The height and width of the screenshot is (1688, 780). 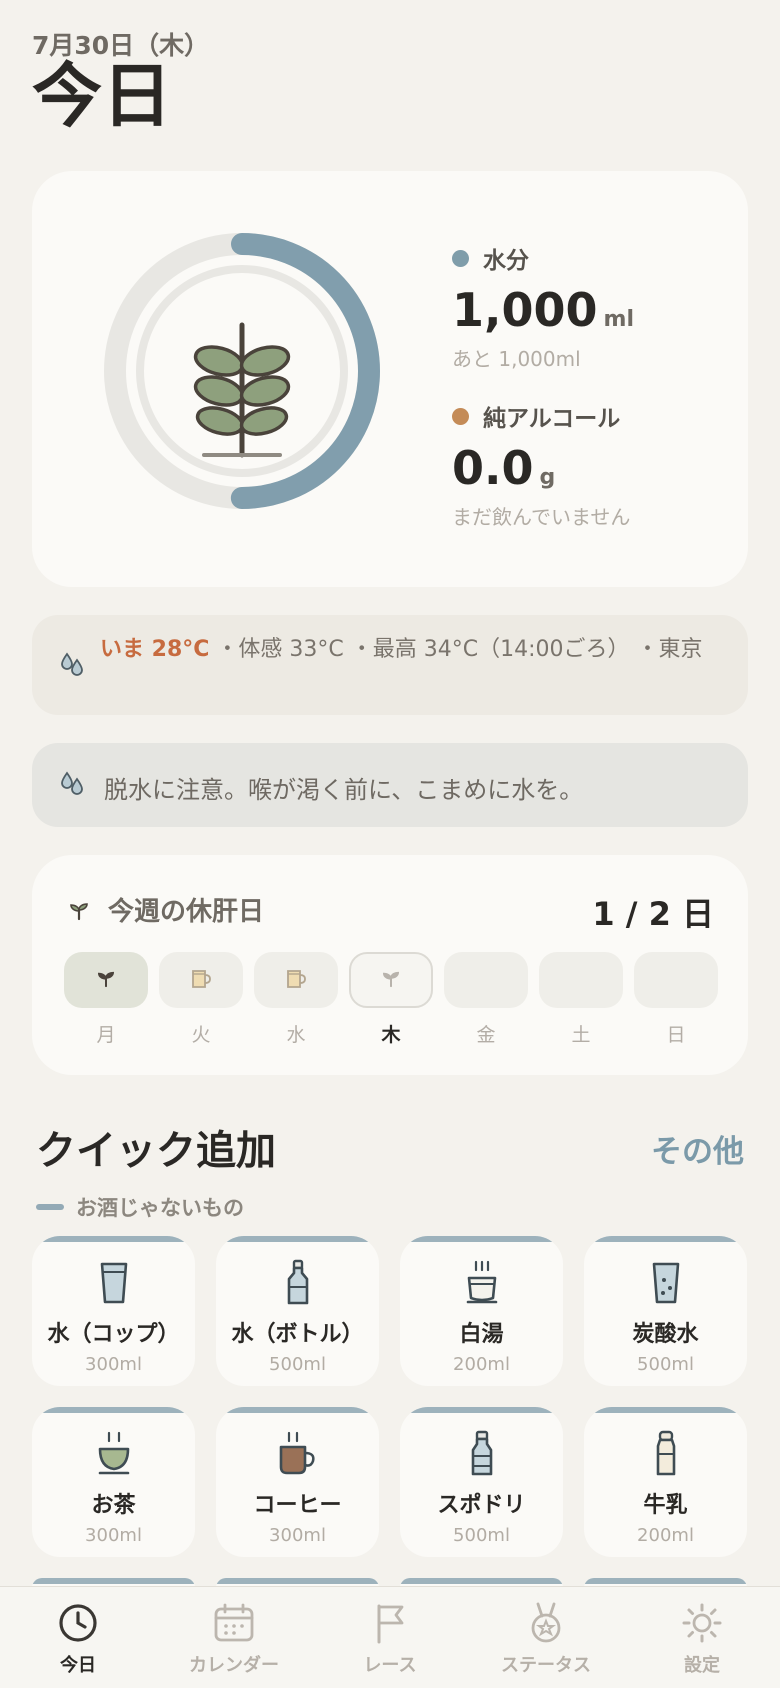 What do you see at coordinates (481, 1283) in the screenshot?
I see `hot-water-cup-icon` at bounding box center [481, 1283].